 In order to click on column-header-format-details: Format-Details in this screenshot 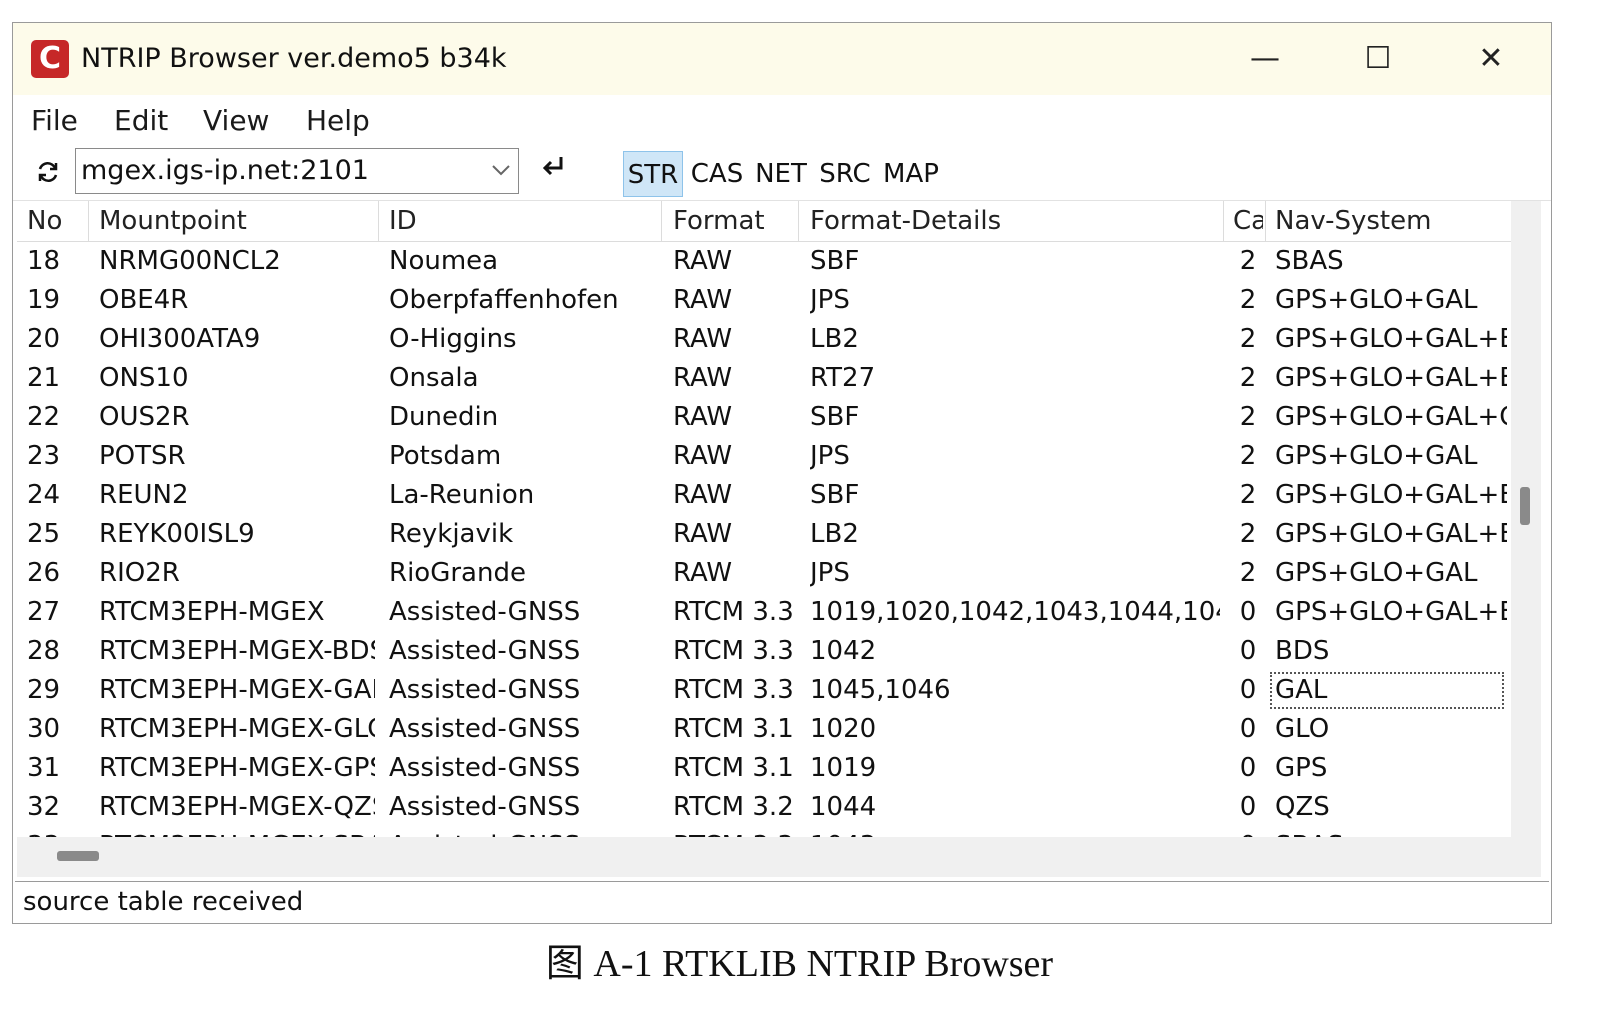, I will do `click(1015, 221)`.